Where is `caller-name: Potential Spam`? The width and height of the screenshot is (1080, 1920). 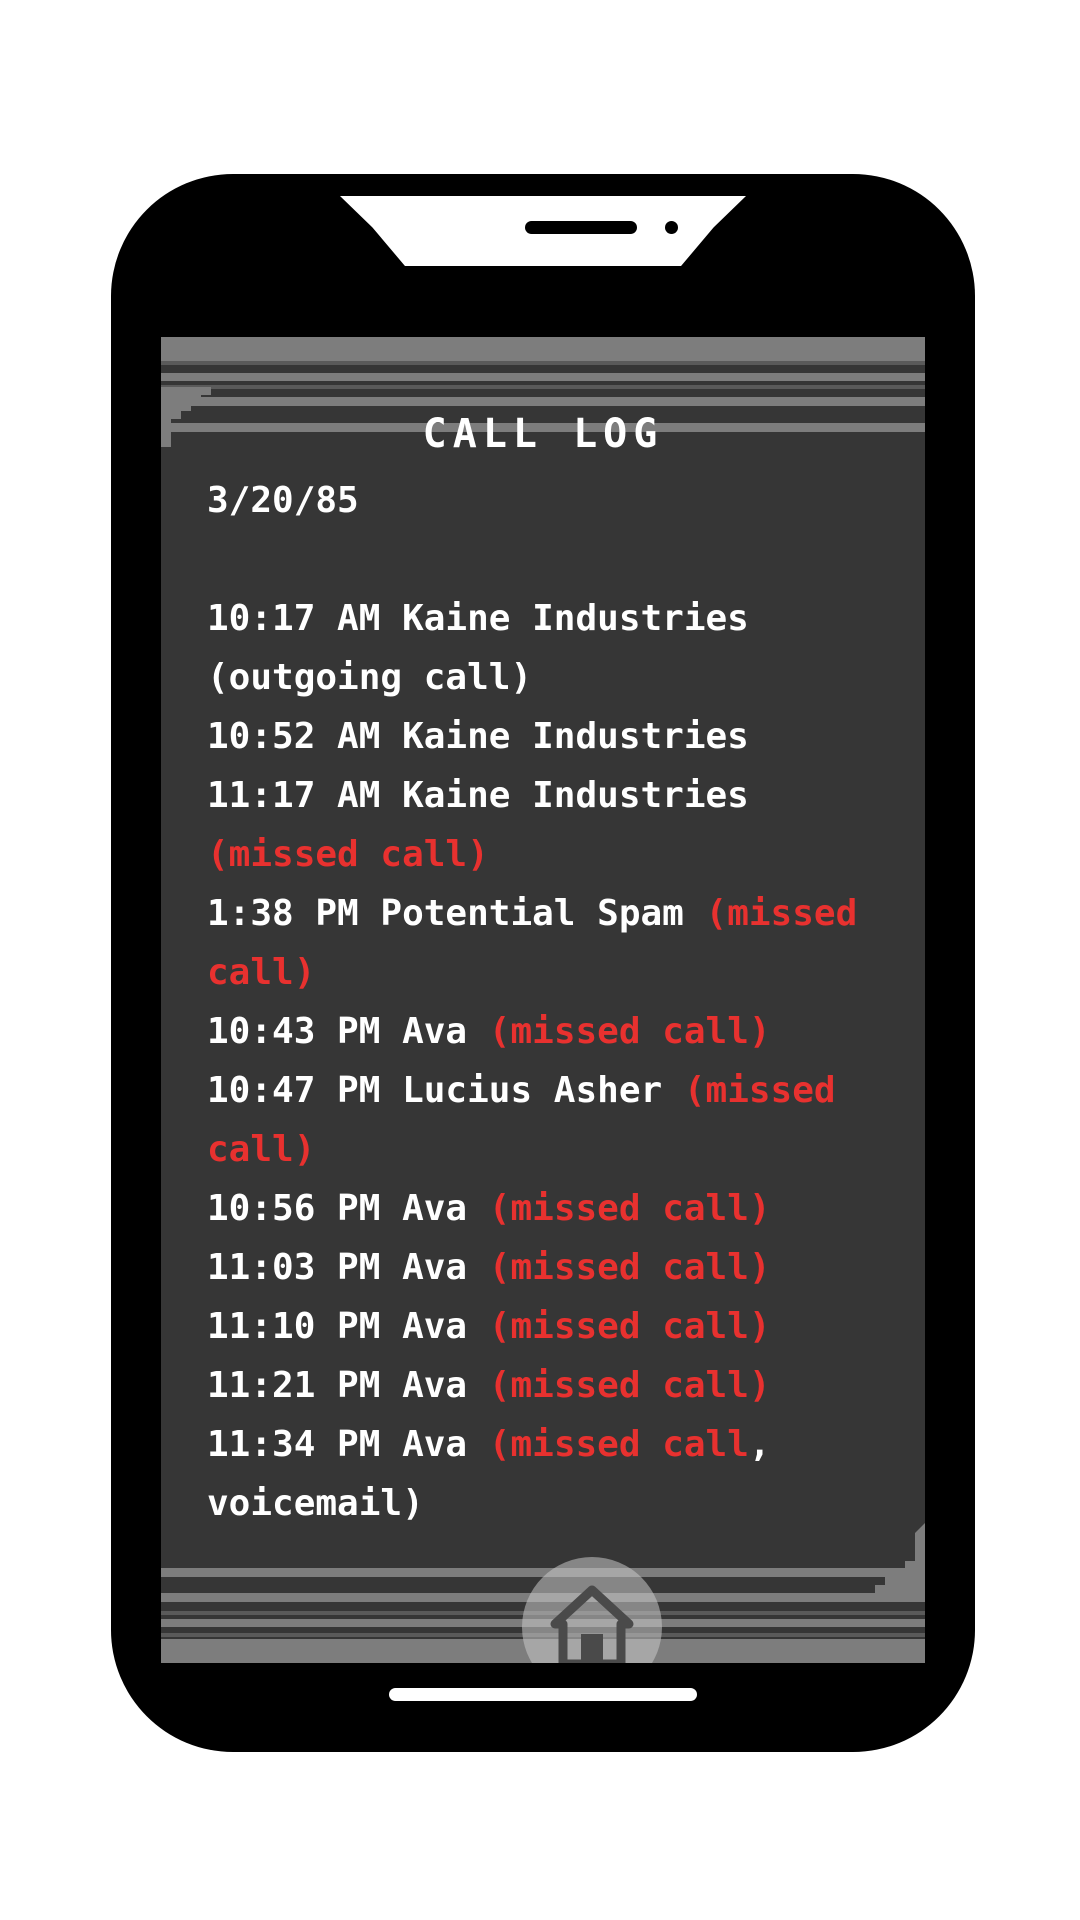 caller-name: Potential Spam is located at coordinates (532, 913).